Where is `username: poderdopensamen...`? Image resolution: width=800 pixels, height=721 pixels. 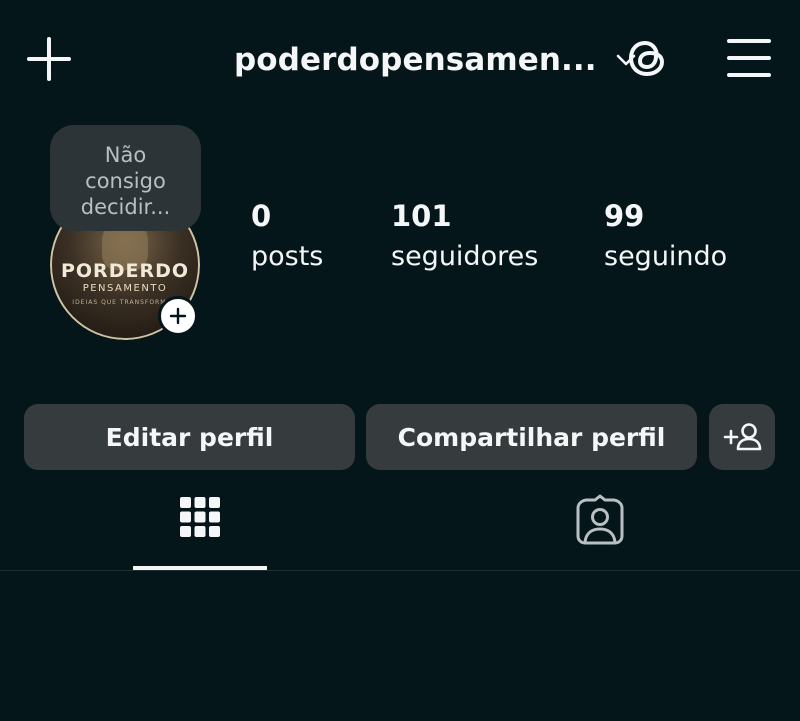
username: poderdopensamen... is located at coordinates (415, 60).